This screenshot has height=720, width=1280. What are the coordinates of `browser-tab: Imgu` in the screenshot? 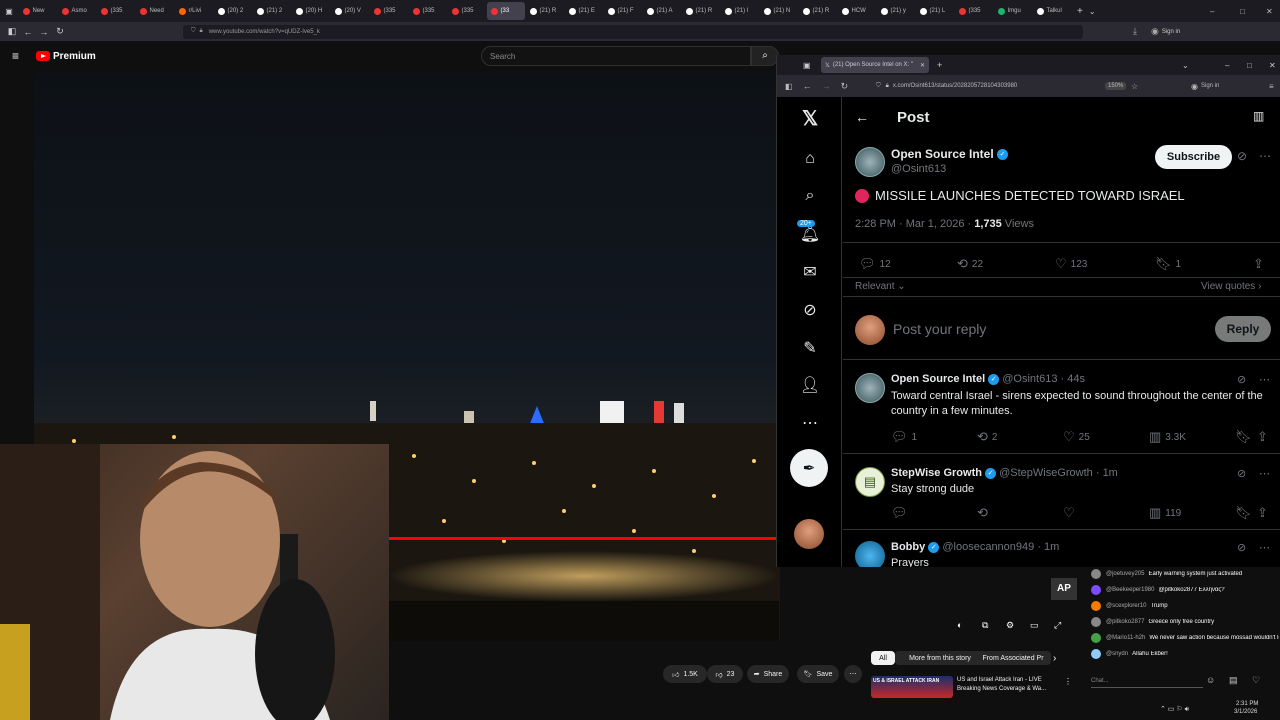 It's located at (1013, 11).